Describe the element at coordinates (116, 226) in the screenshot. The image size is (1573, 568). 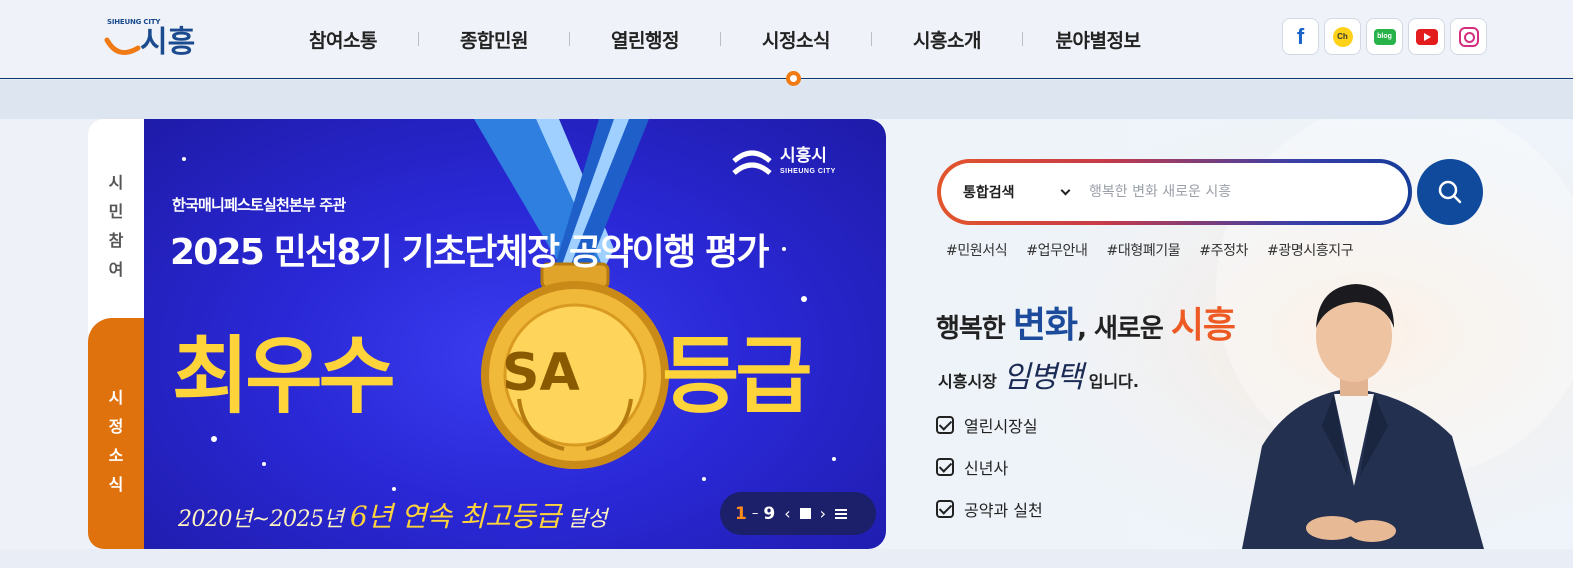
I see `tab-citizen-participation-label: 시 민 참 여` at that location.